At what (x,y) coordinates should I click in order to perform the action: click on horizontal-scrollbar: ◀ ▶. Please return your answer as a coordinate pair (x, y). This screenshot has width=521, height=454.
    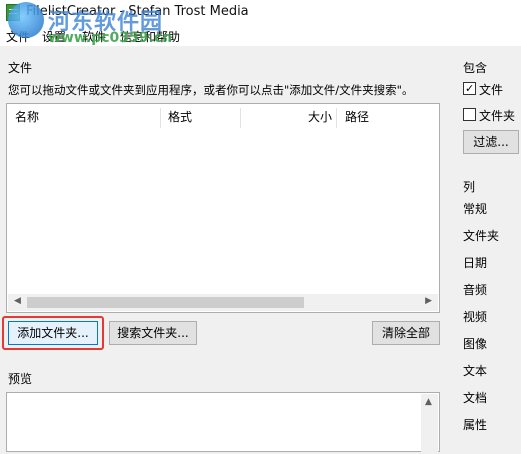
    Looking at the image, I should click on (223, 302).